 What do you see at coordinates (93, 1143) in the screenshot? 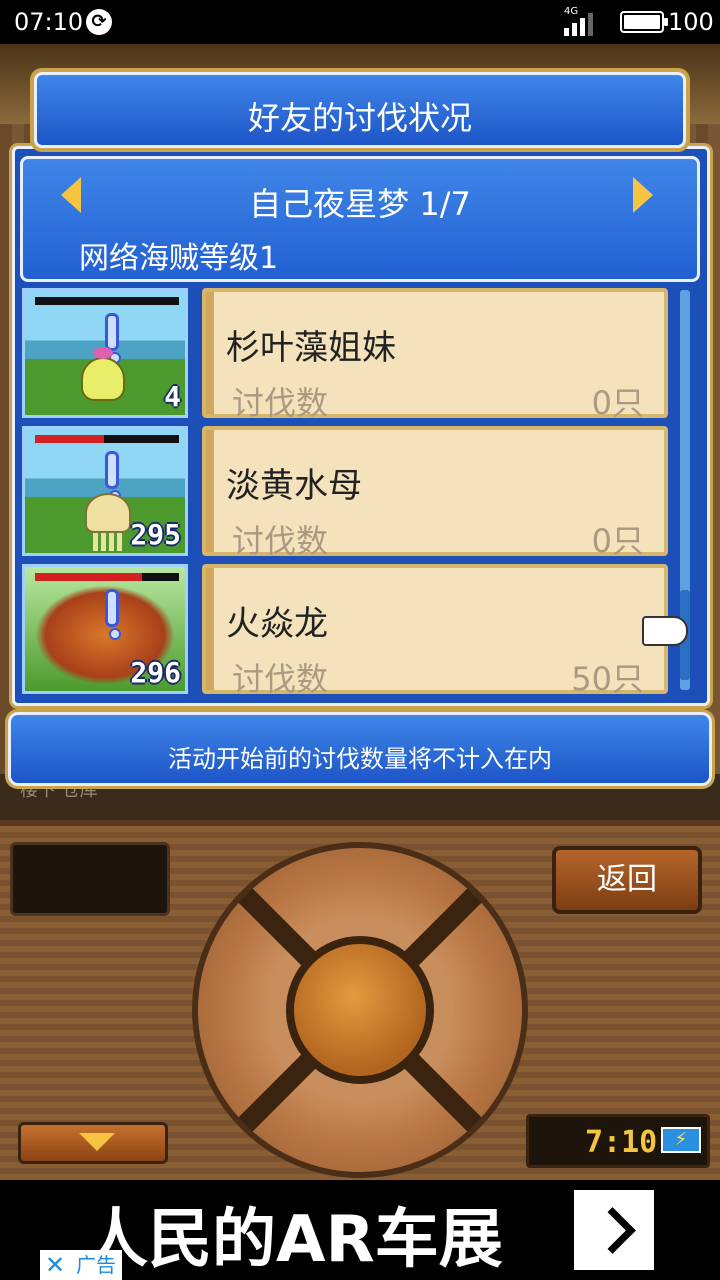
I see `menu-toggle-button` at bounding box center [93, 1143].